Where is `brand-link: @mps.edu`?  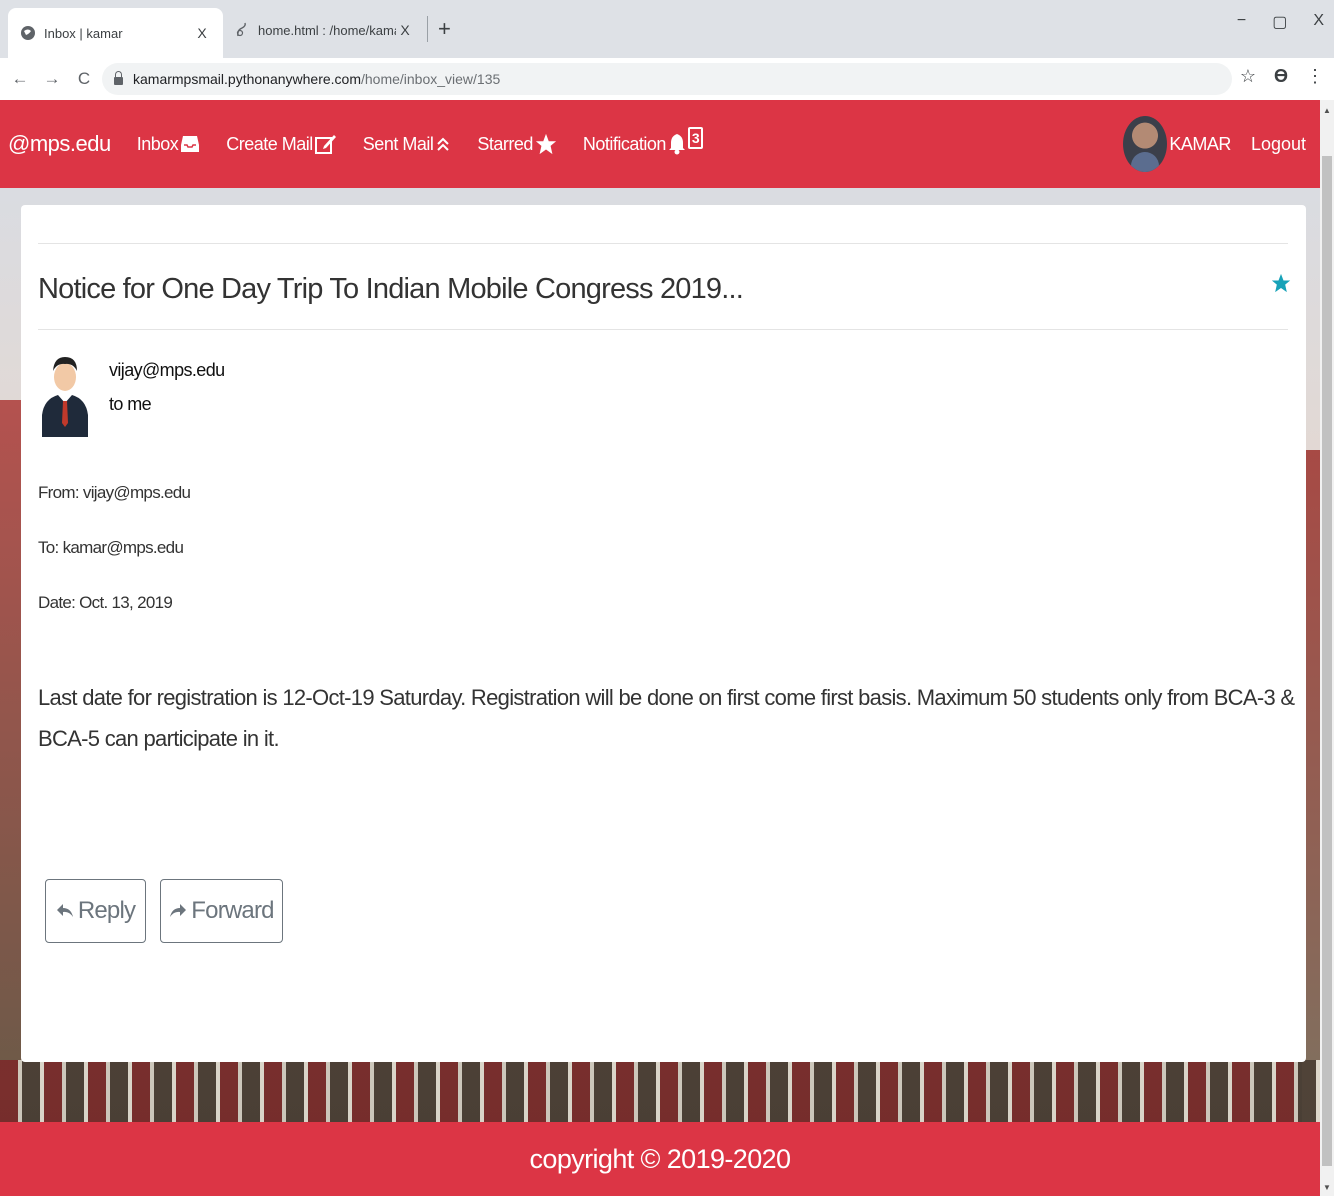 brand-link: @mps.edu is located at coordinates (59, 144).